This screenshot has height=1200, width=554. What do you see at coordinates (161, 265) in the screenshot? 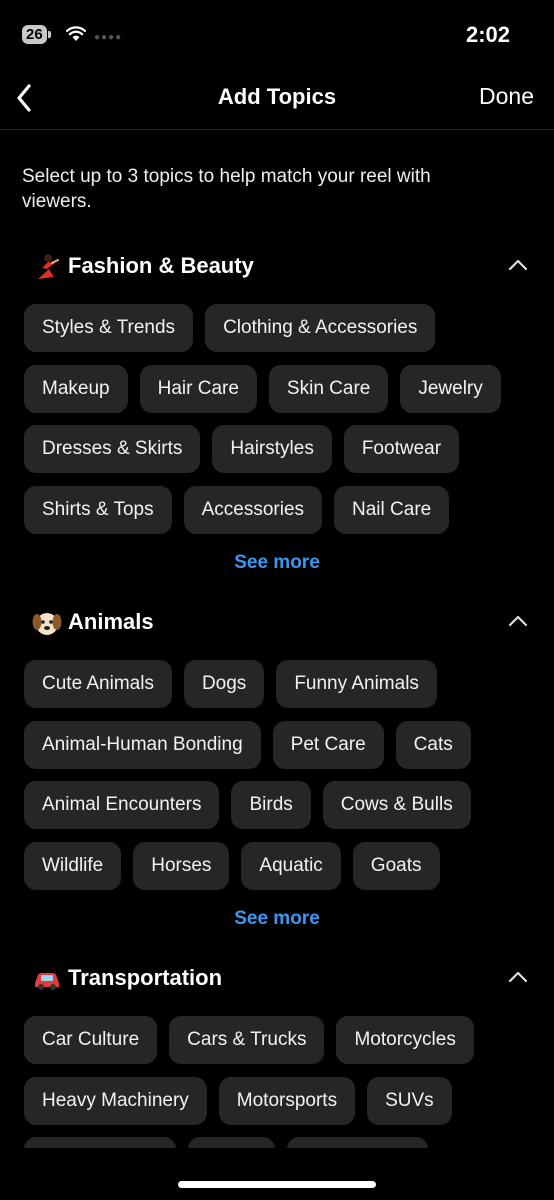
I see `section-title: Fashion & Beauty` at bounding box center [161, 265].